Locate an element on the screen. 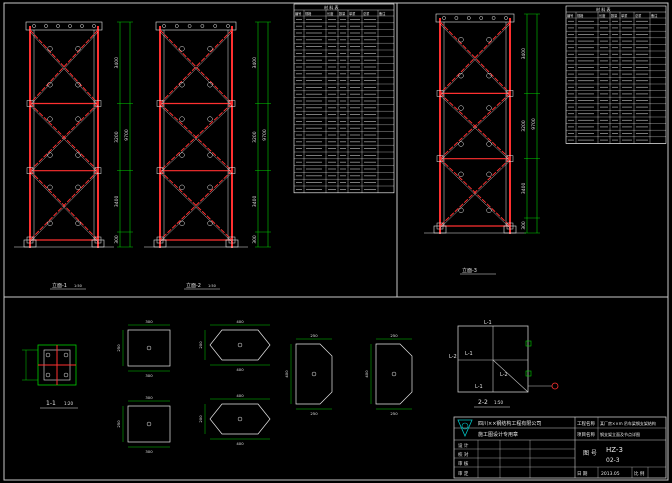  section-1-1-detail: 1-1 1:20 is located at coordinates (50, 376).